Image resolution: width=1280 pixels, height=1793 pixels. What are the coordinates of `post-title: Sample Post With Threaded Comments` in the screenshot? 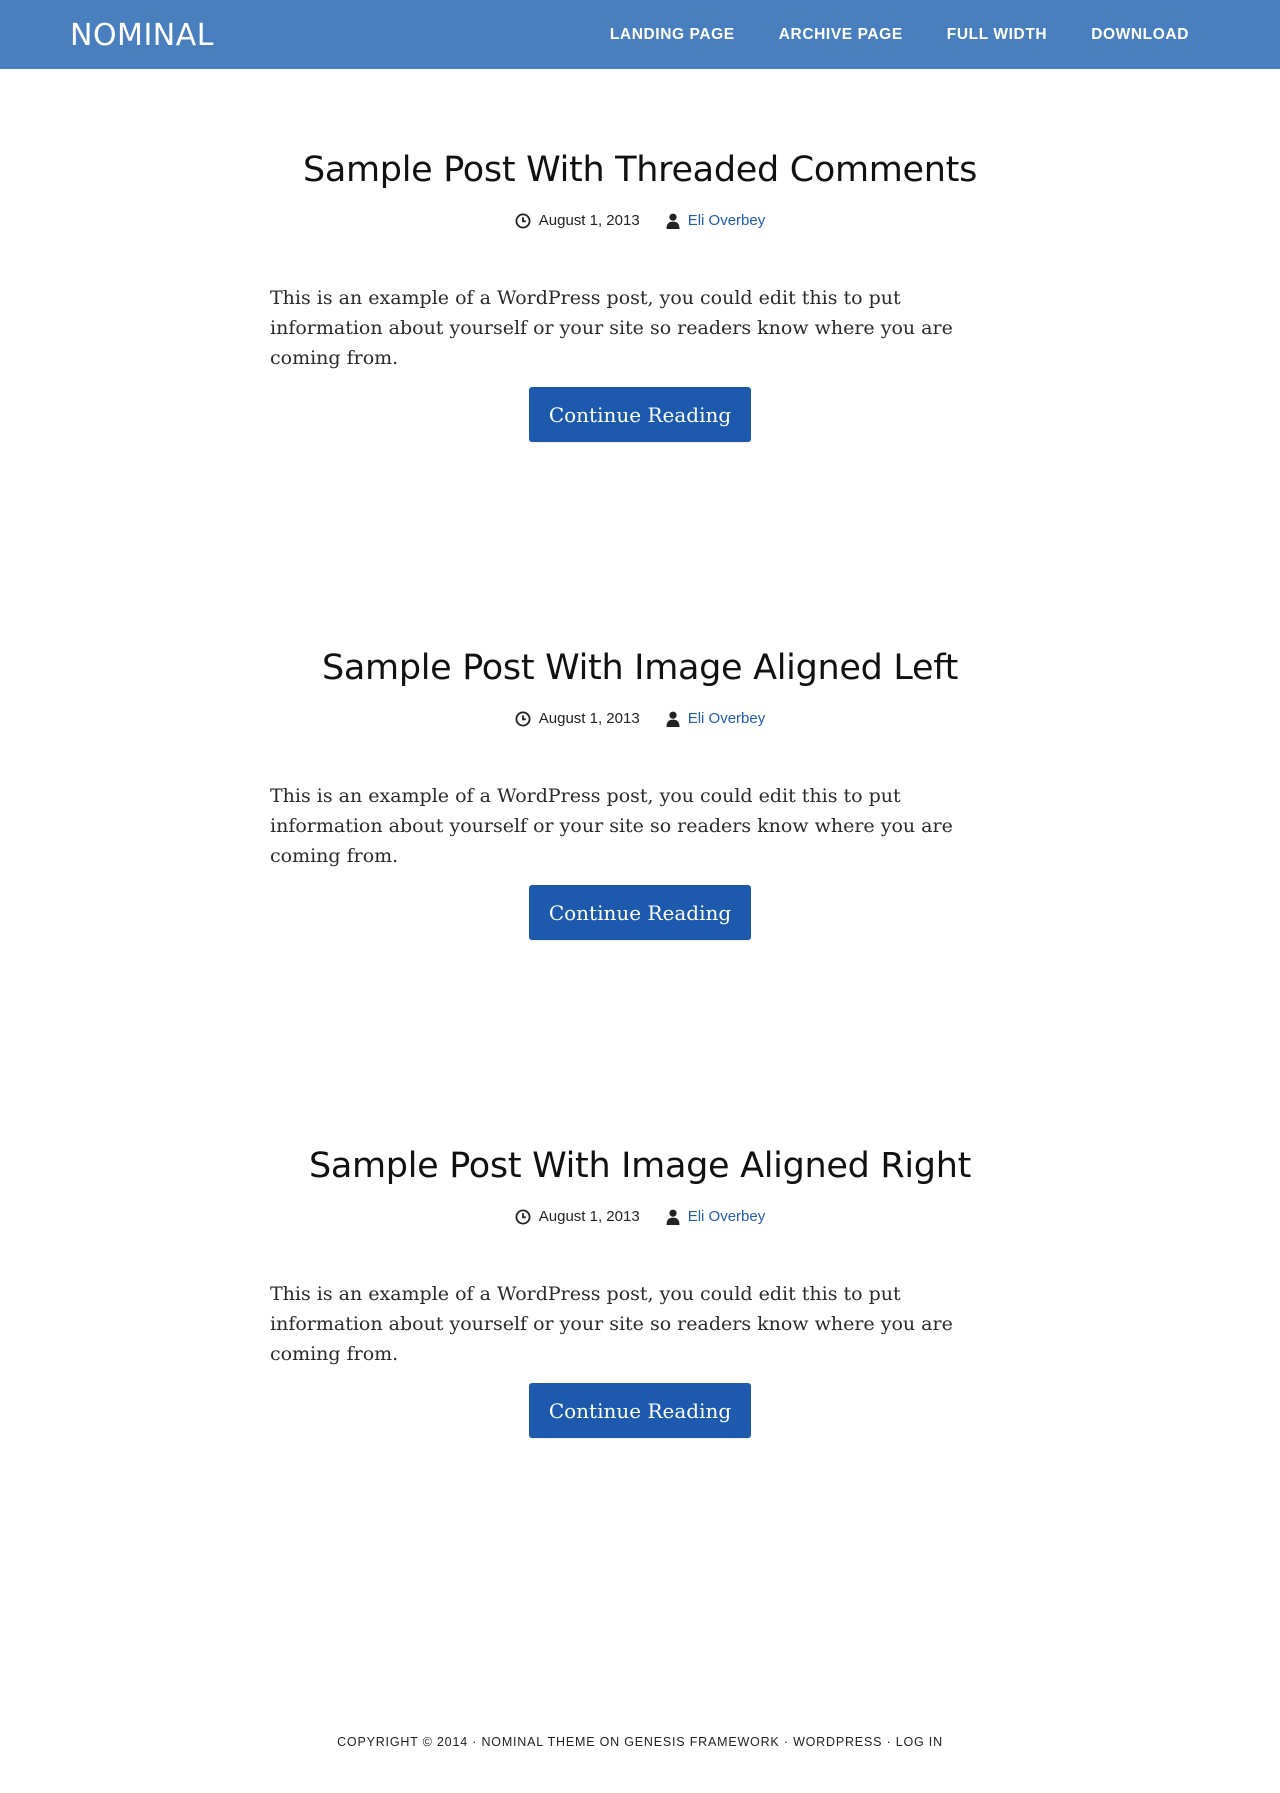 It's located at (640, 170).